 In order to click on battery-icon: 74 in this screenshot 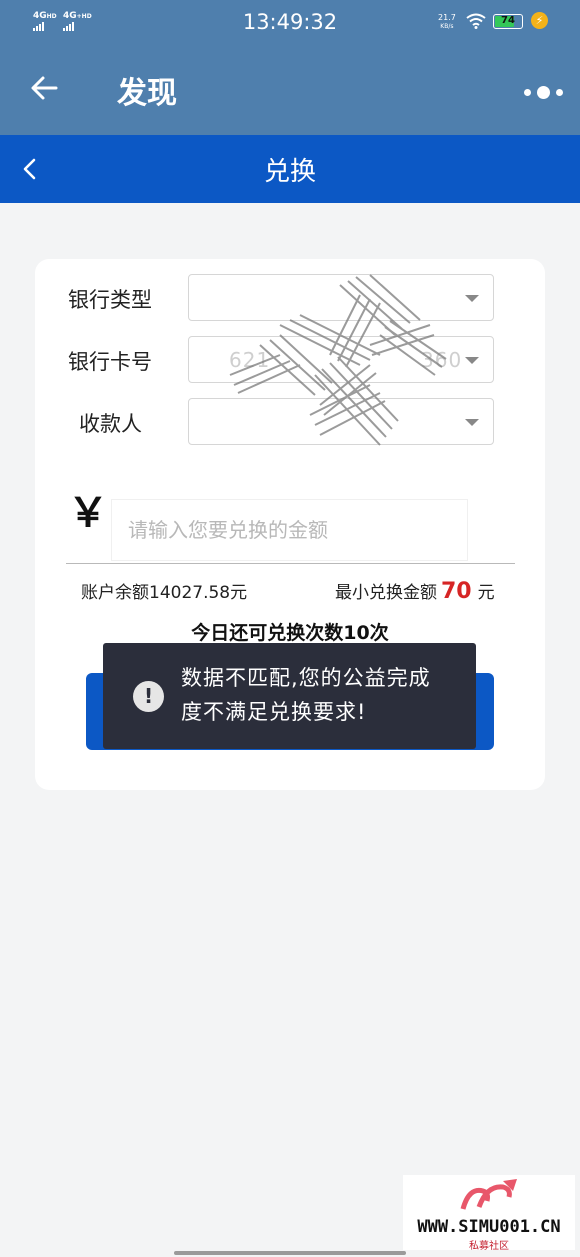, I will do `click(508, 21)`.